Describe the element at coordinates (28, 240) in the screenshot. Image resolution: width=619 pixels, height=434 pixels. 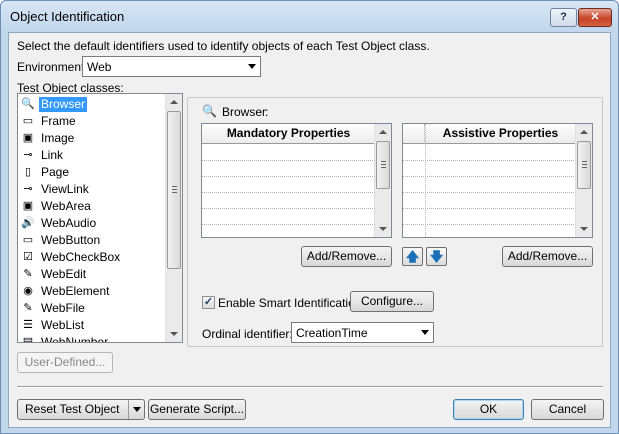
I see `webbutton-icon: ▭` at that location.